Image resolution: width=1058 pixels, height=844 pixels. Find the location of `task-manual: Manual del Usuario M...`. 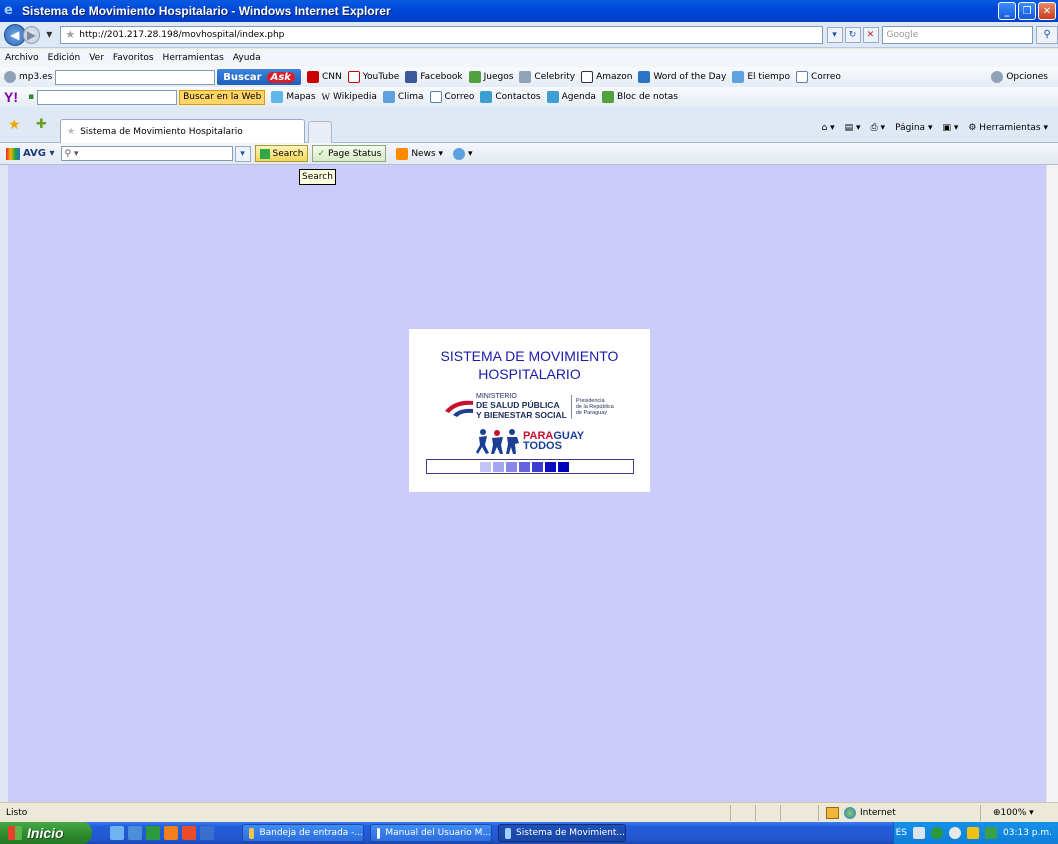

task-manual: Manual del Usuario M... is located at coordinates (431, 833).